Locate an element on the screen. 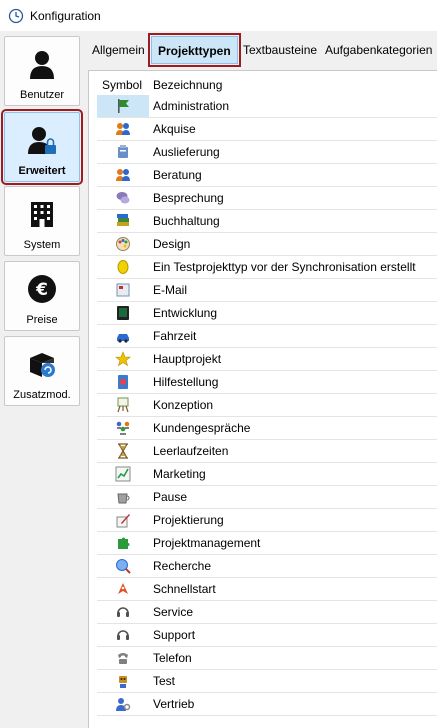 The width and height of the screenshot is (437, 728). table-row: Support is located at coordinates (267, 635).